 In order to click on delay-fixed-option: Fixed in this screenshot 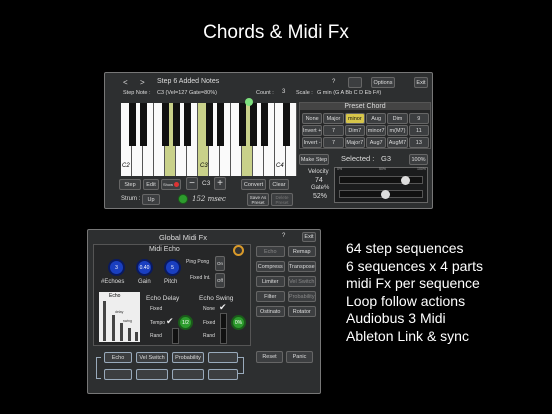, I will do `click(156, 309)`.